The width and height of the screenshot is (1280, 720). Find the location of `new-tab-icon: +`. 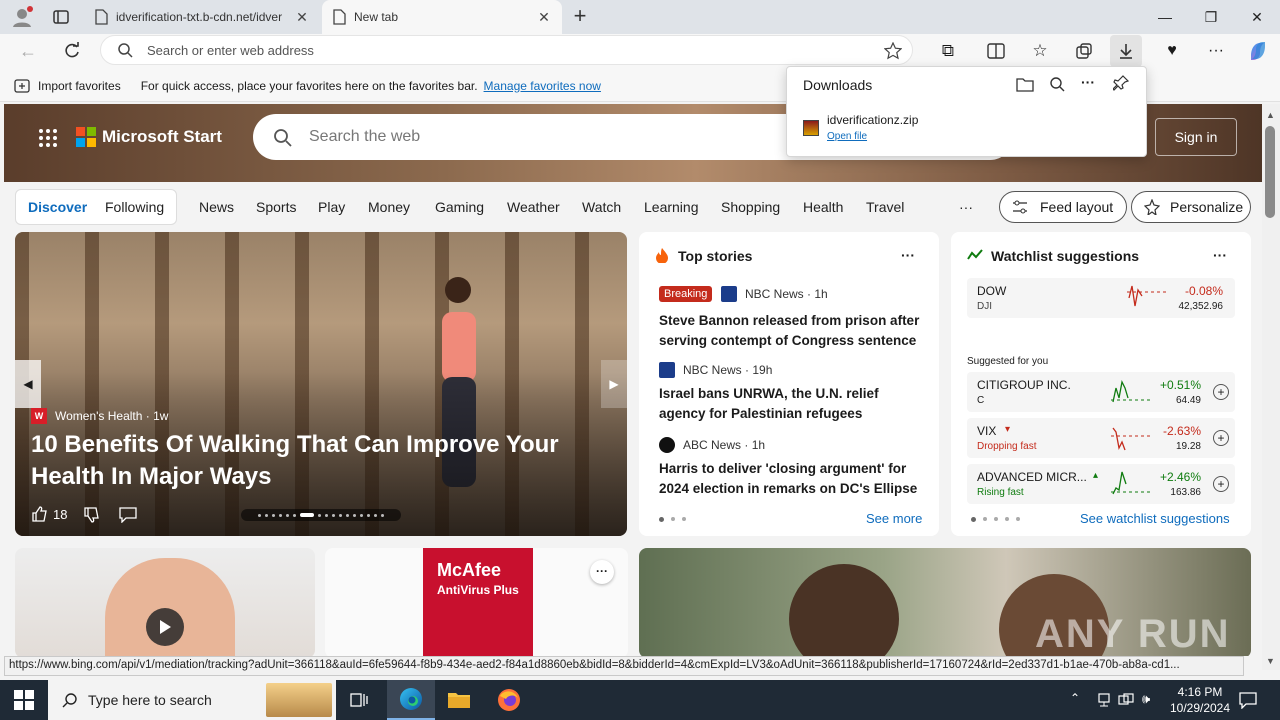

new-tab-icon: + is located at coordinates (580, 16).